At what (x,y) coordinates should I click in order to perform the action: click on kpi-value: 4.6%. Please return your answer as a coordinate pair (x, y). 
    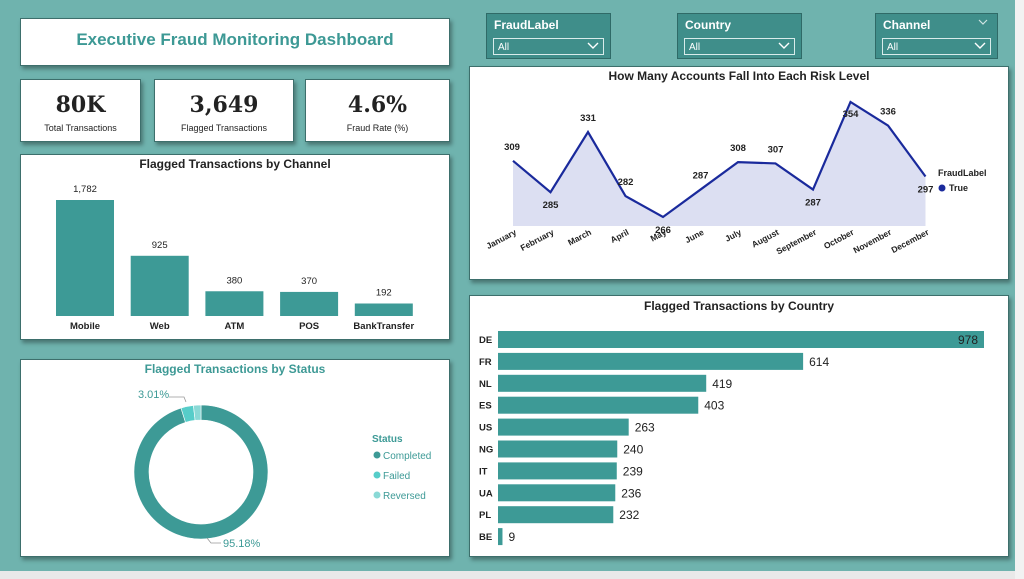
    Looking at the image, I should click on (377, 105).